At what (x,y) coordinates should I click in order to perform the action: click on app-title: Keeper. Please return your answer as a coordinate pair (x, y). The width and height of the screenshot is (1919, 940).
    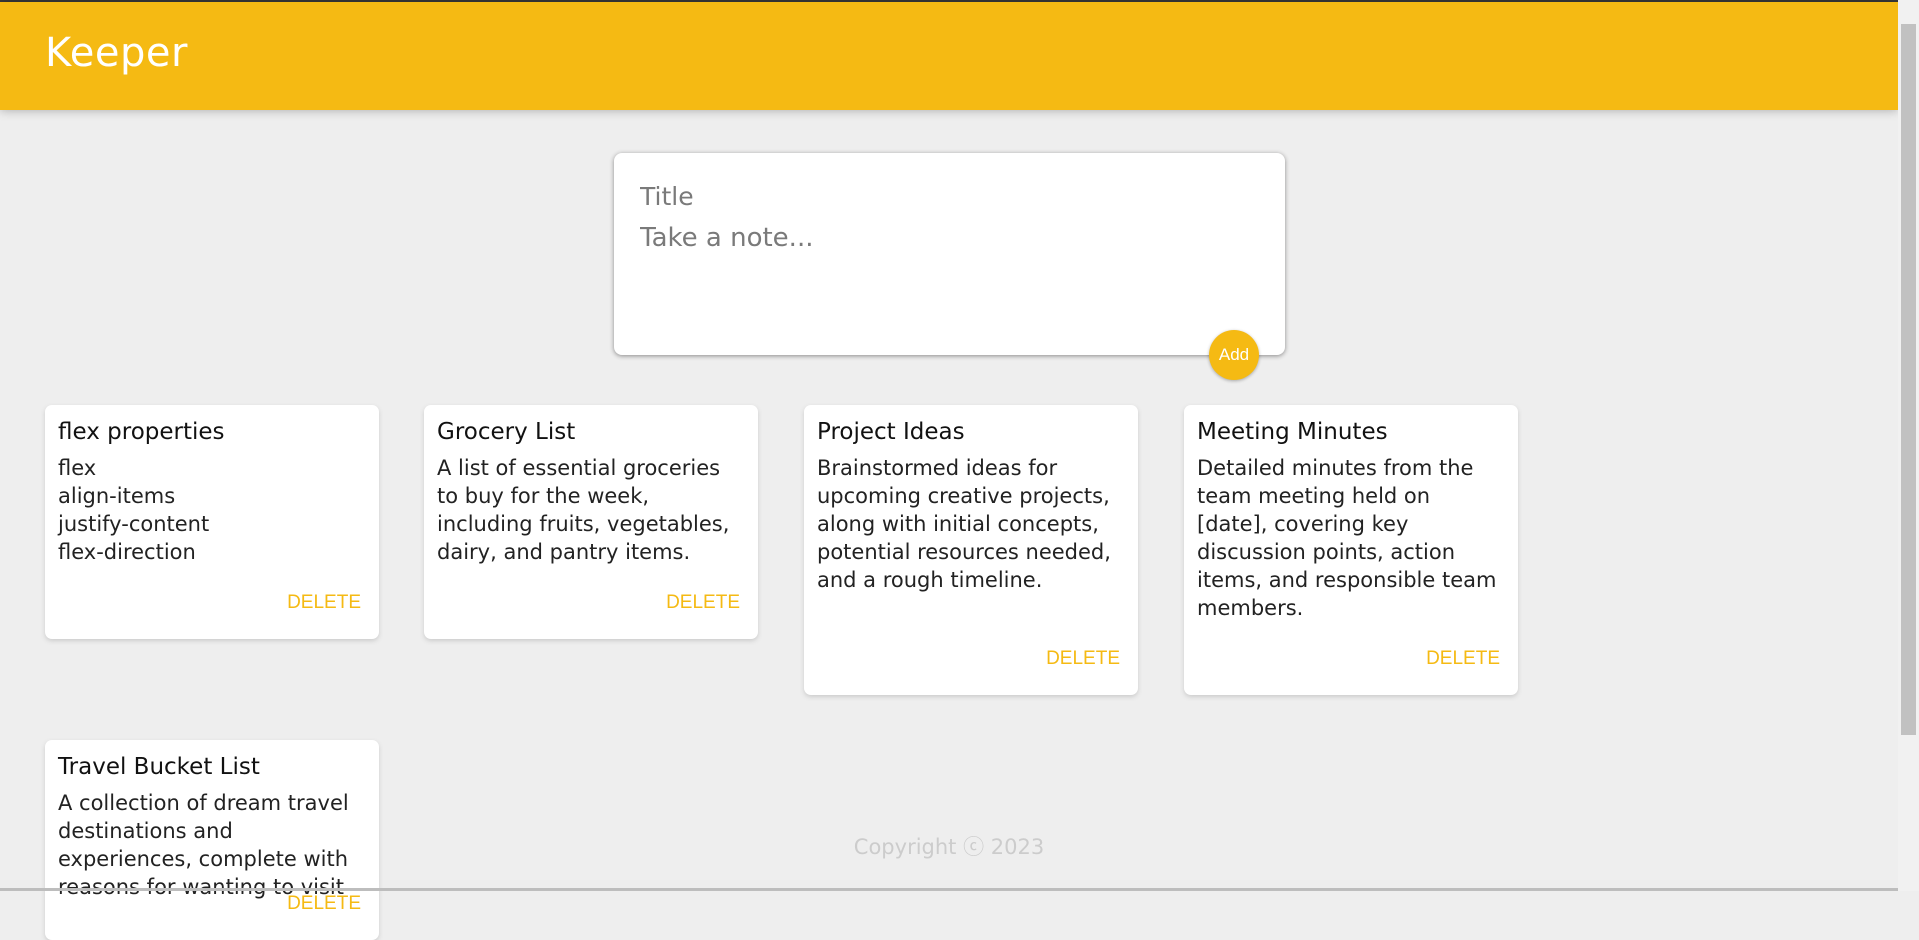
    Looking at the image, I should click on (116, 53).